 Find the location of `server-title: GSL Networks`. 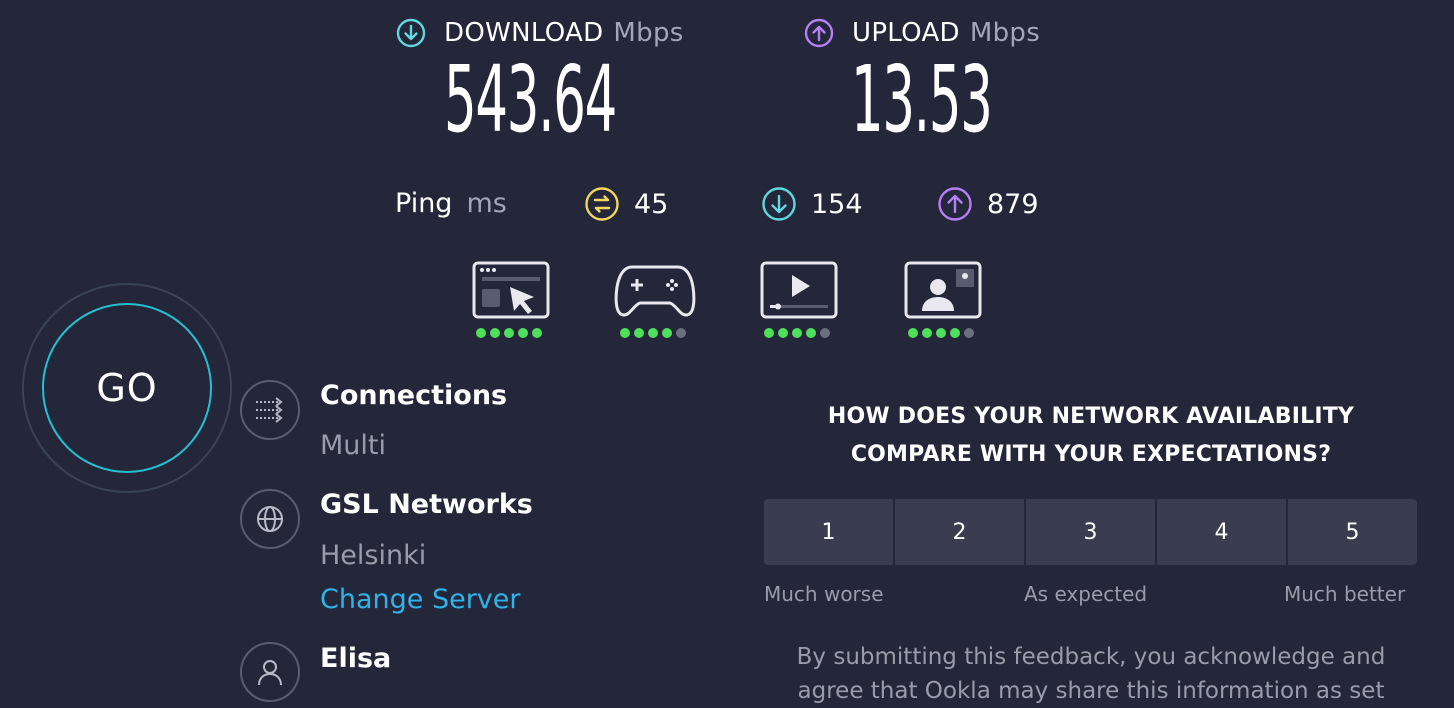

server-title: GSL Networks is located at coordinates (426, 504).